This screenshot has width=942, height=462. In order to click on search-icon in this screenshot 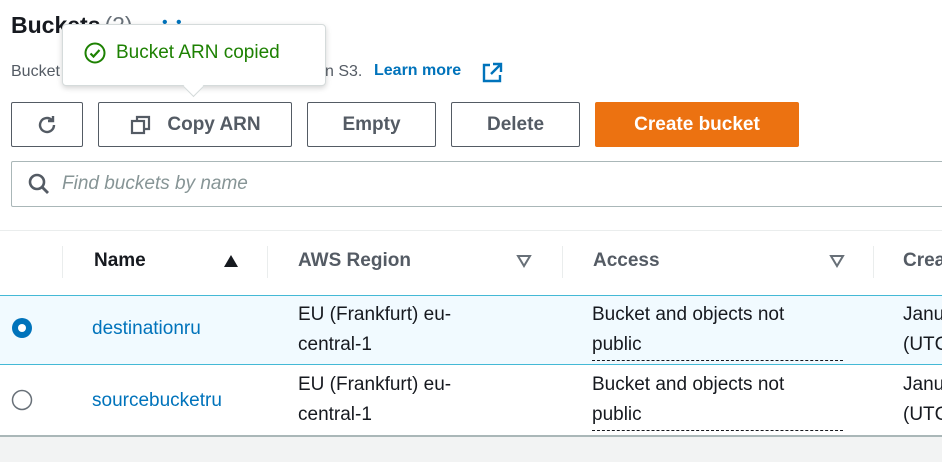, I will do `click(38, 183)`.